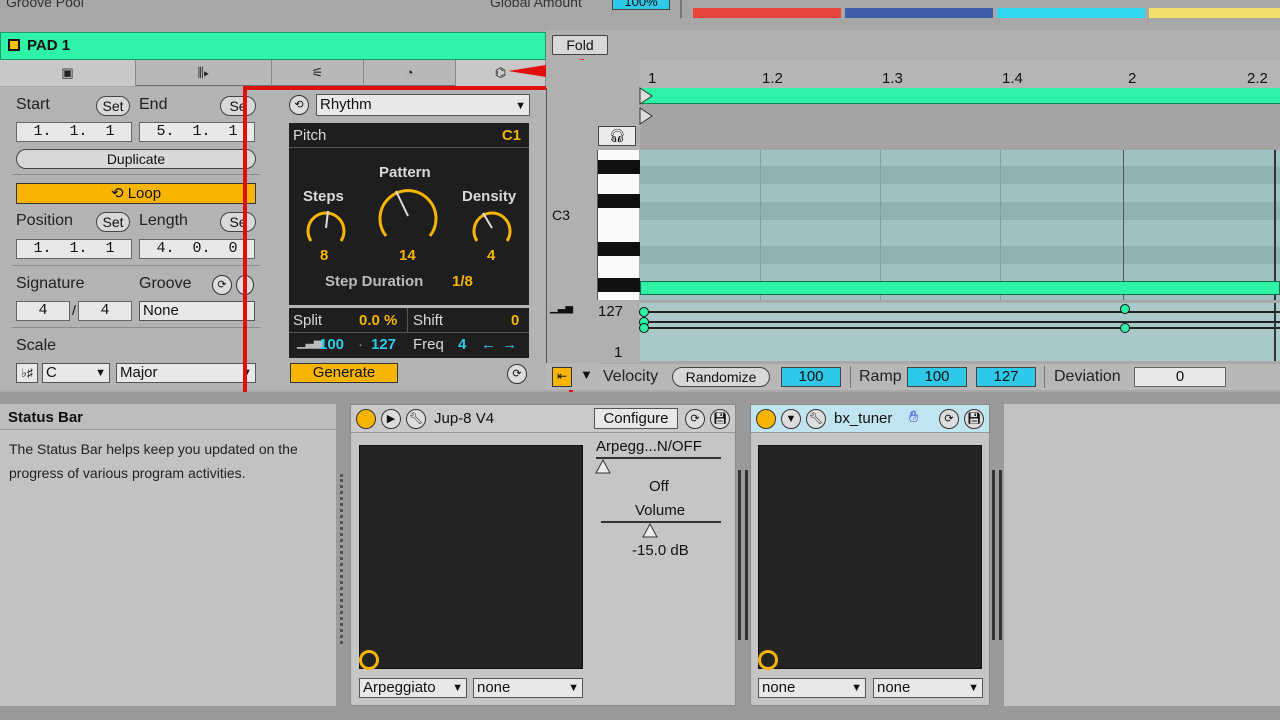  I want to click on midi-note, so click(960, 288).